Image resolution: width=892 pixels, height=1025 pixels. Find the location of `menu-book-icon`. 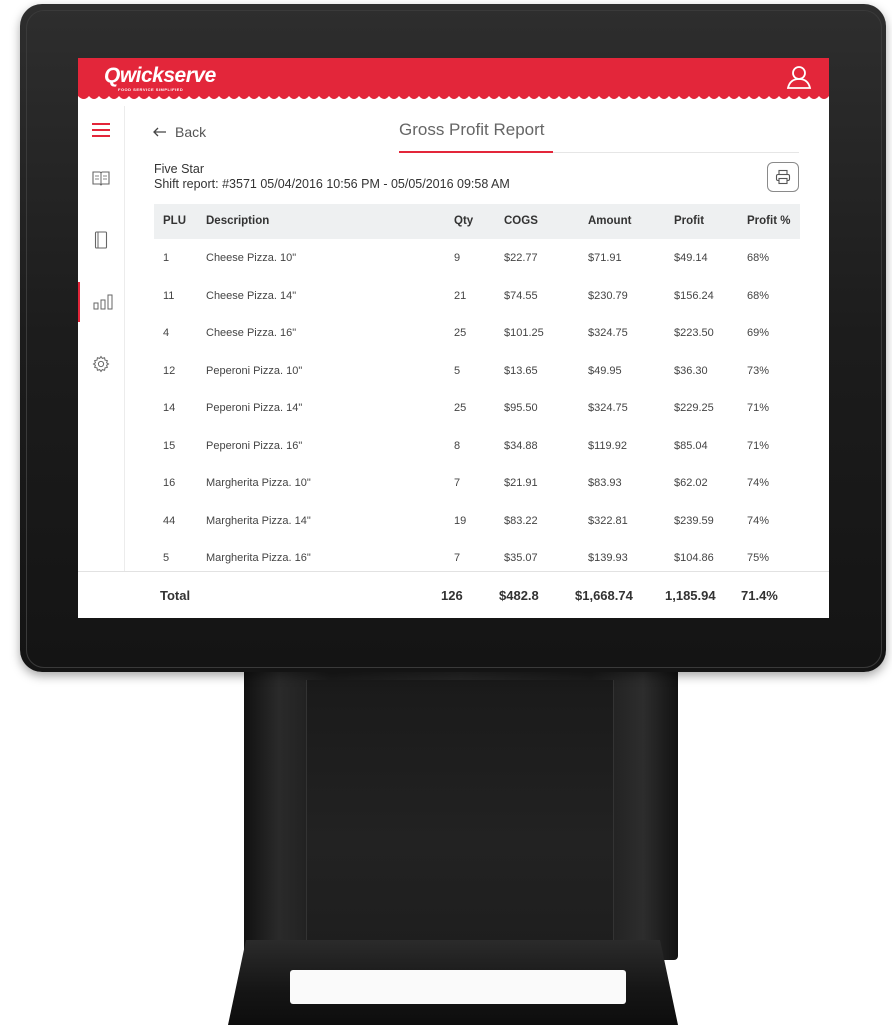

menu-book-icon is located at coordinates (101, 178).